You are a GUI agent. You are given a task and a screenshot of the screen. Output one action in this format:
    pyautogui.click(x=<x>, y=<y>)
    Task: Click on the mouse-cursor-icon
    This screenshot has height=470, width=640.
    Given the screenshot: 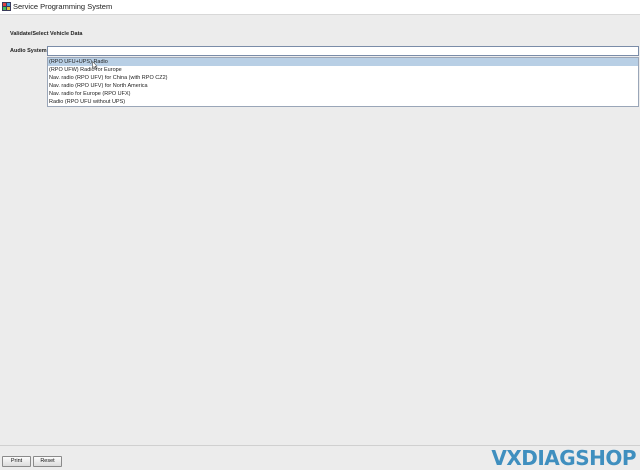 What is the action you would take?
    pyautogui.click(x=95, y=65)
    